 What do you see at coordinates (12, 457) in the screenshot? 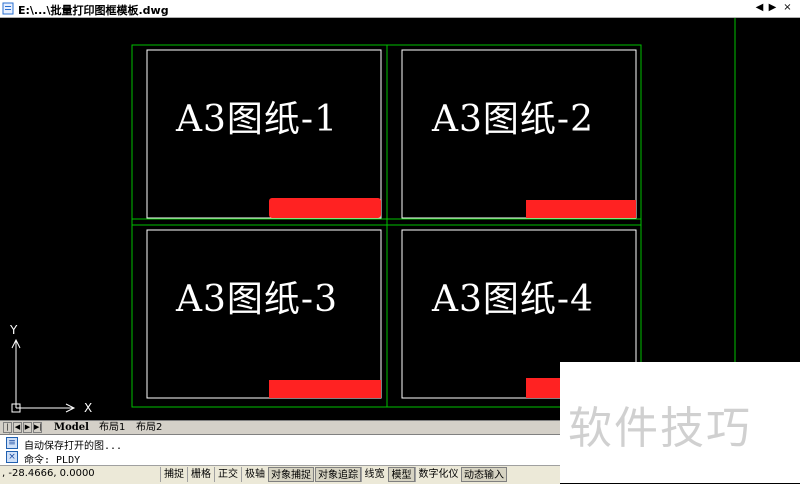
I see `close-command-icon: ×` at bounding box center [12, 457].